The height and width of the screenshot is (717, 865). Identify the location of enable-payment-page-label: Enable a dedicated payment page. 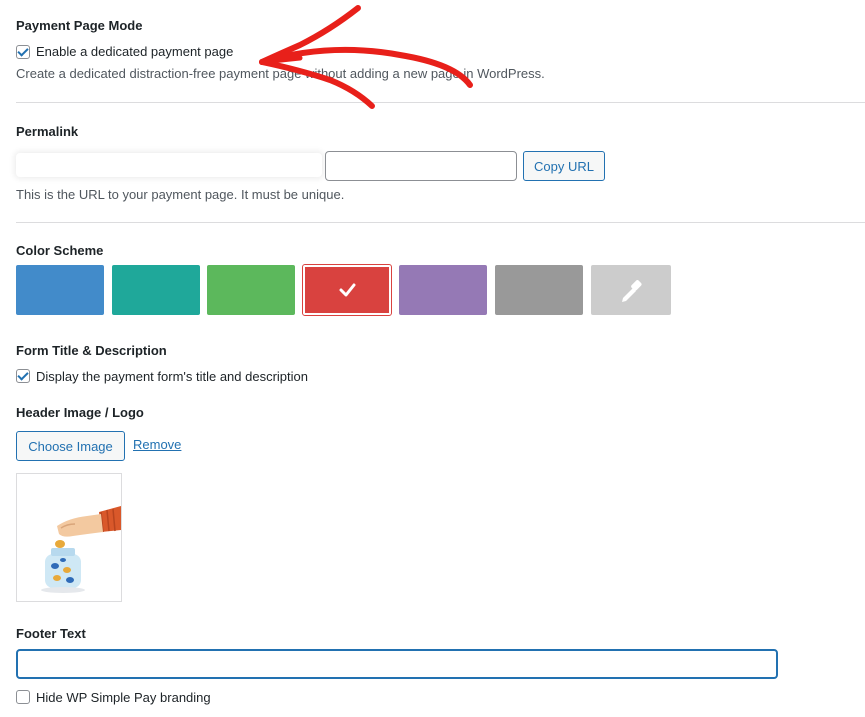
(134, 51).